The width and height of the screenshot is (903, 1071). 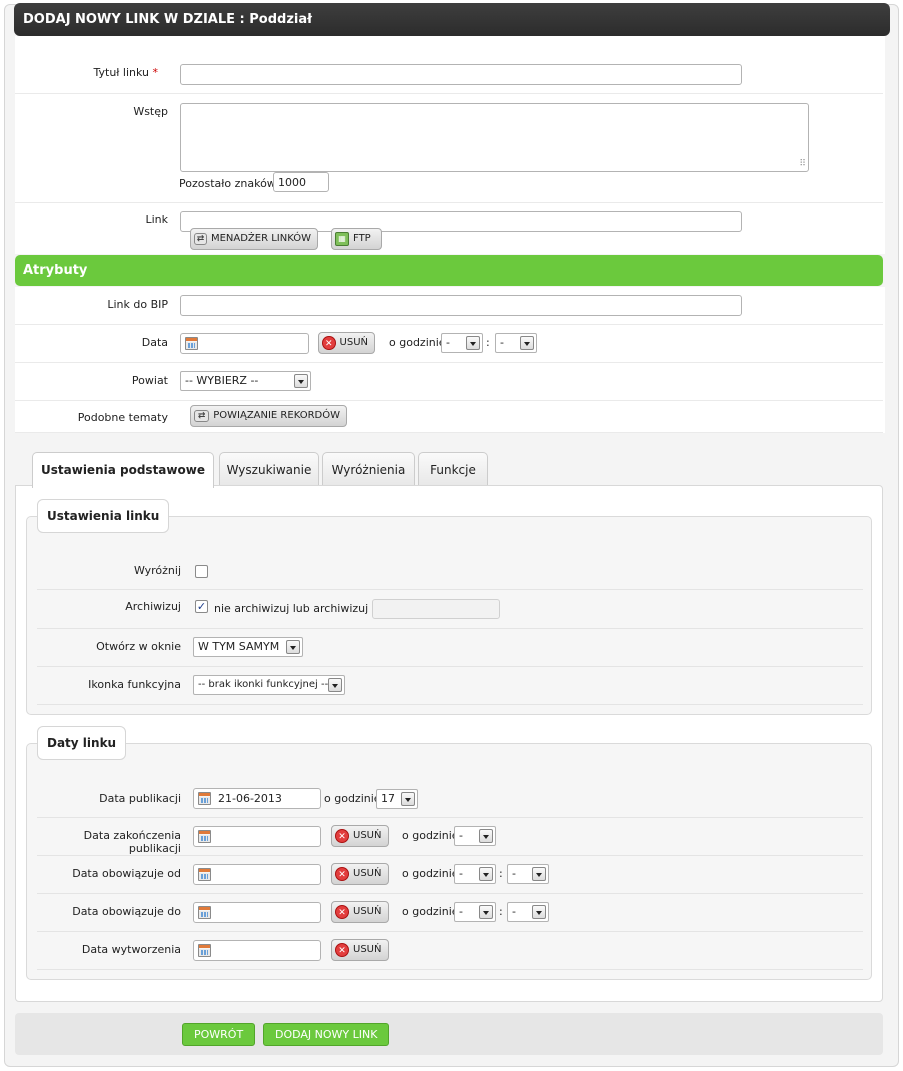 What do you see at coordinates (126, 911) in the screenshot?
I see `valid-to-label: Data obowiązuje do` at bounding box center [126, 911].